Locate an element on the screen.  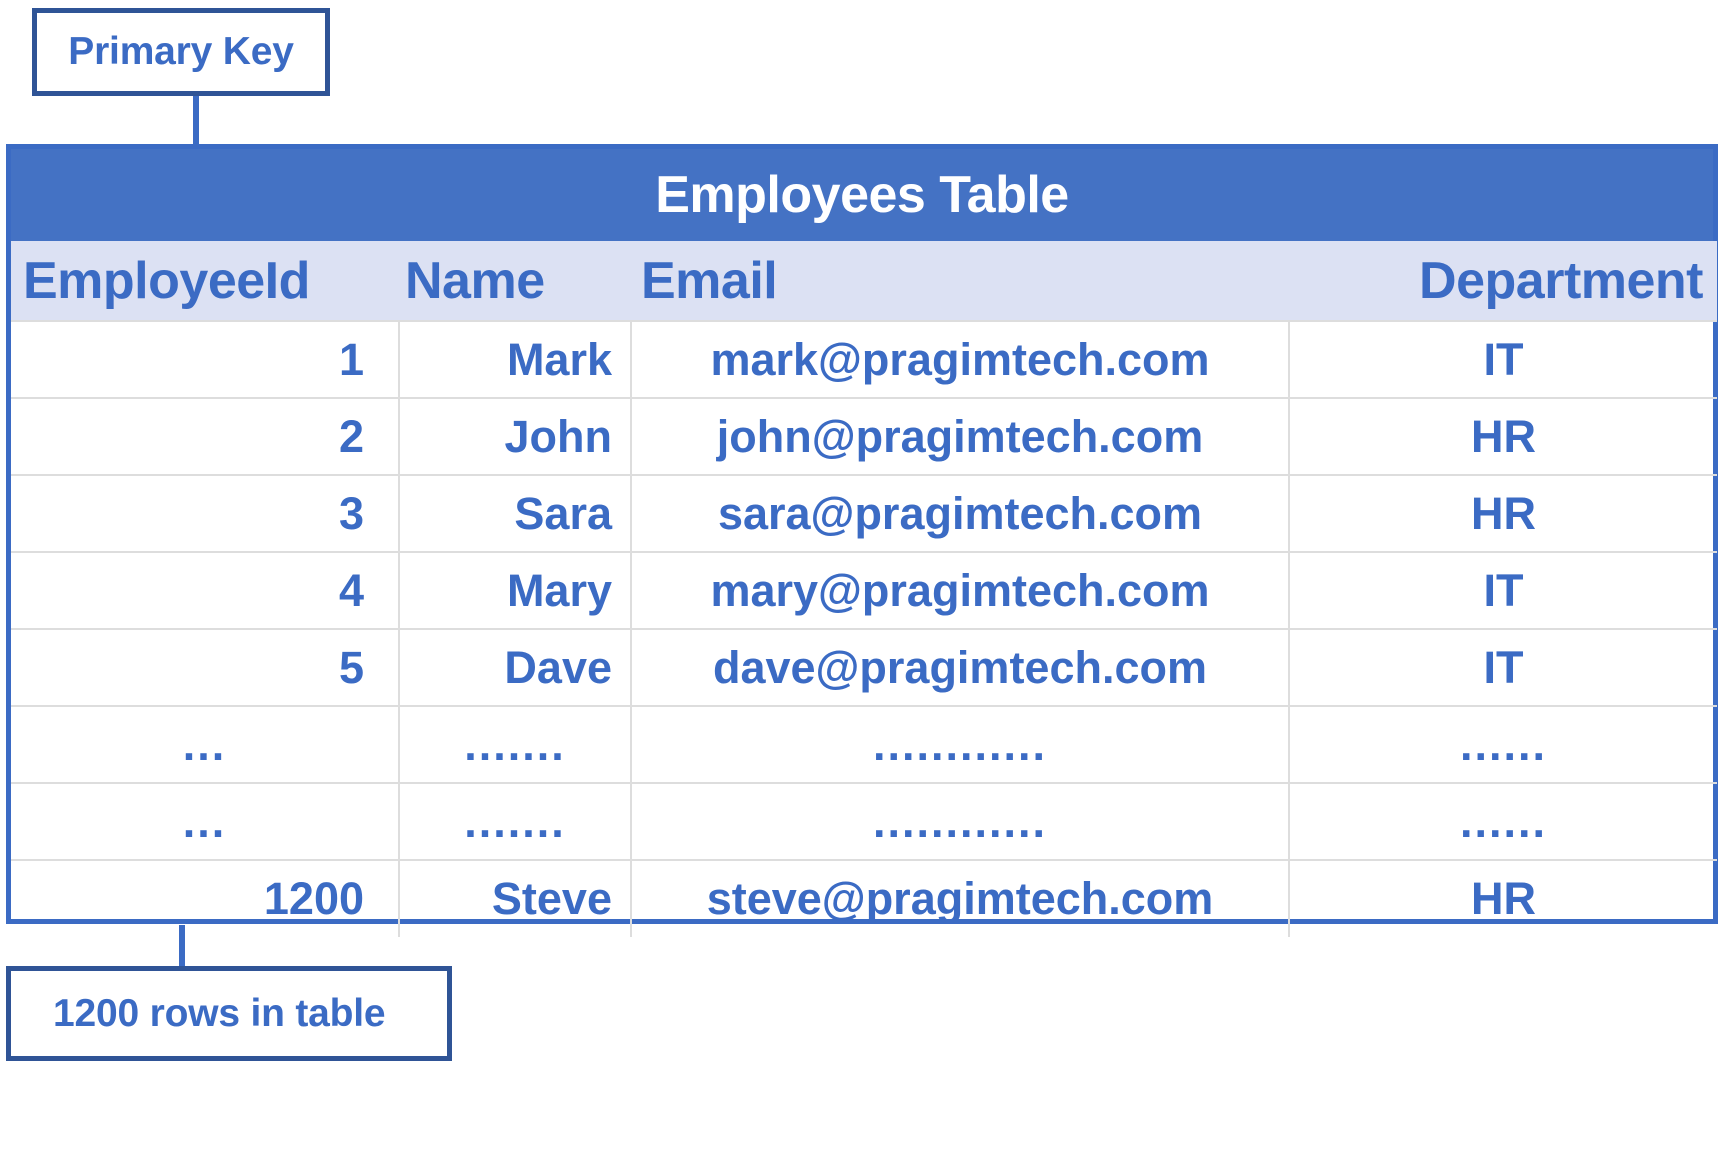
cell-email: sara@pragimtech.com is located at coordinates (960, 513).